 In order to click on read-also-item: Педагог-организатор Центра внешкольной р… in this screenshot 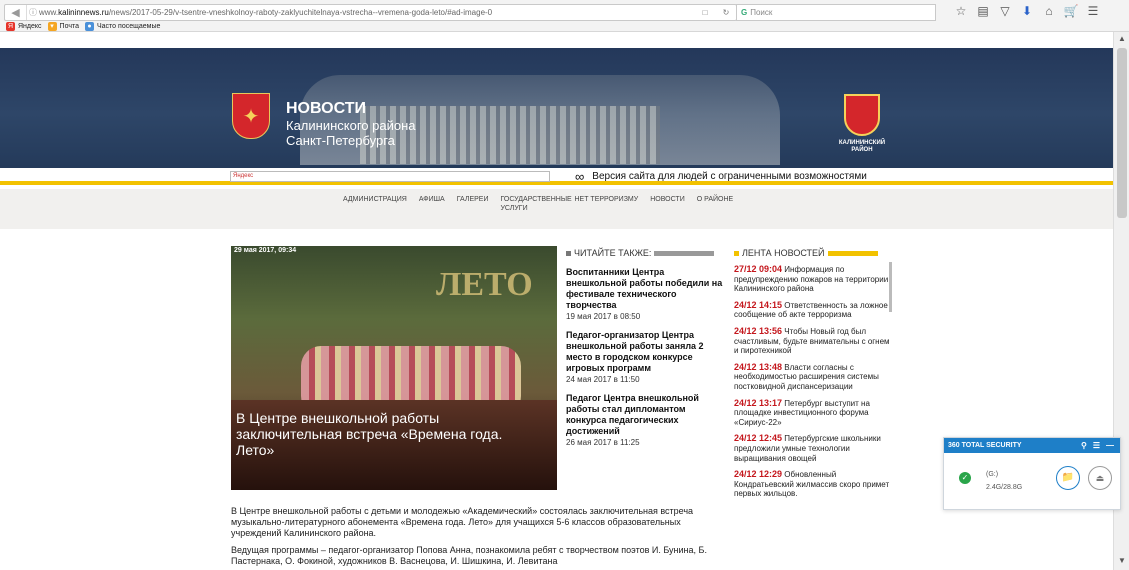, I will do `click(646, 357)`.